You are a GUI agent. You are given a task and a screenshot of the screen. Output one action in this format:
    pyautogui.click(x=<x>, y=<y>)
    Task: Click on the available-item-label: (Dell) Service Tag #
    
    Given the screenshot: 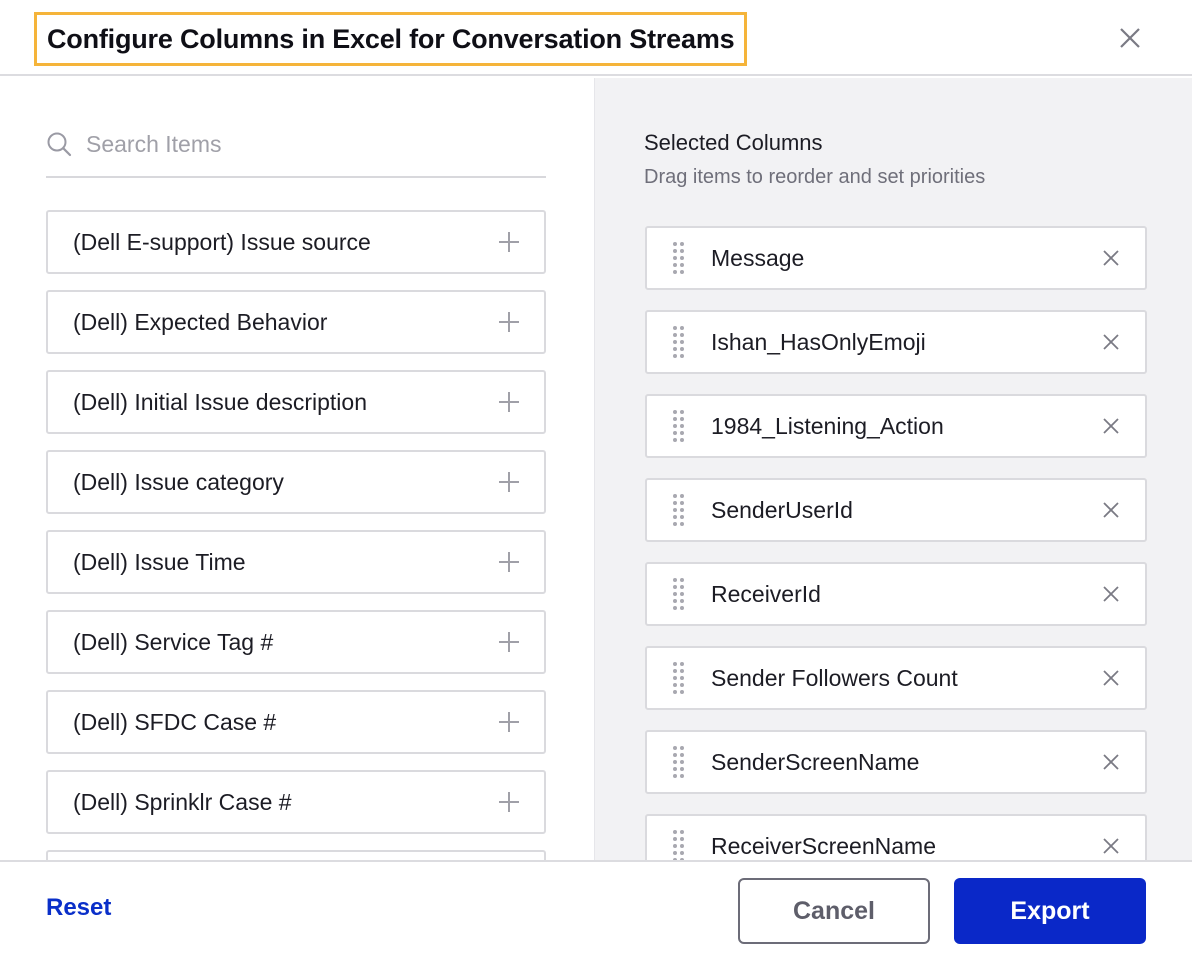 What is the action you would take?
    pyautogui.click(x=173, y=641)
    